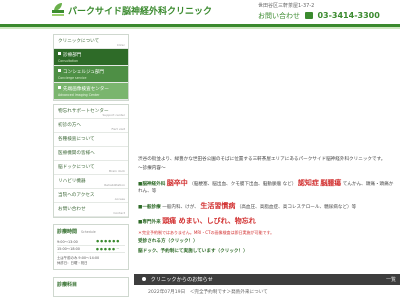  I want to click on sidebar-item-en: Rehabilitation, so click(114, 185).